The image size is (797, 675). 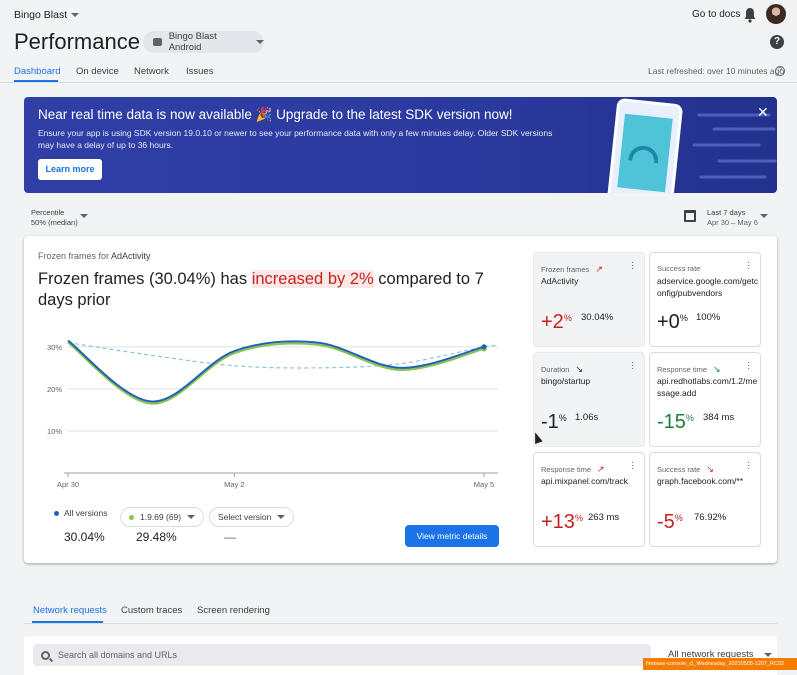 What do you see at coordinates (726, 212) in the screenshot?
I see `date-range-label: Last 7 days` at bounding box center [726, 212].